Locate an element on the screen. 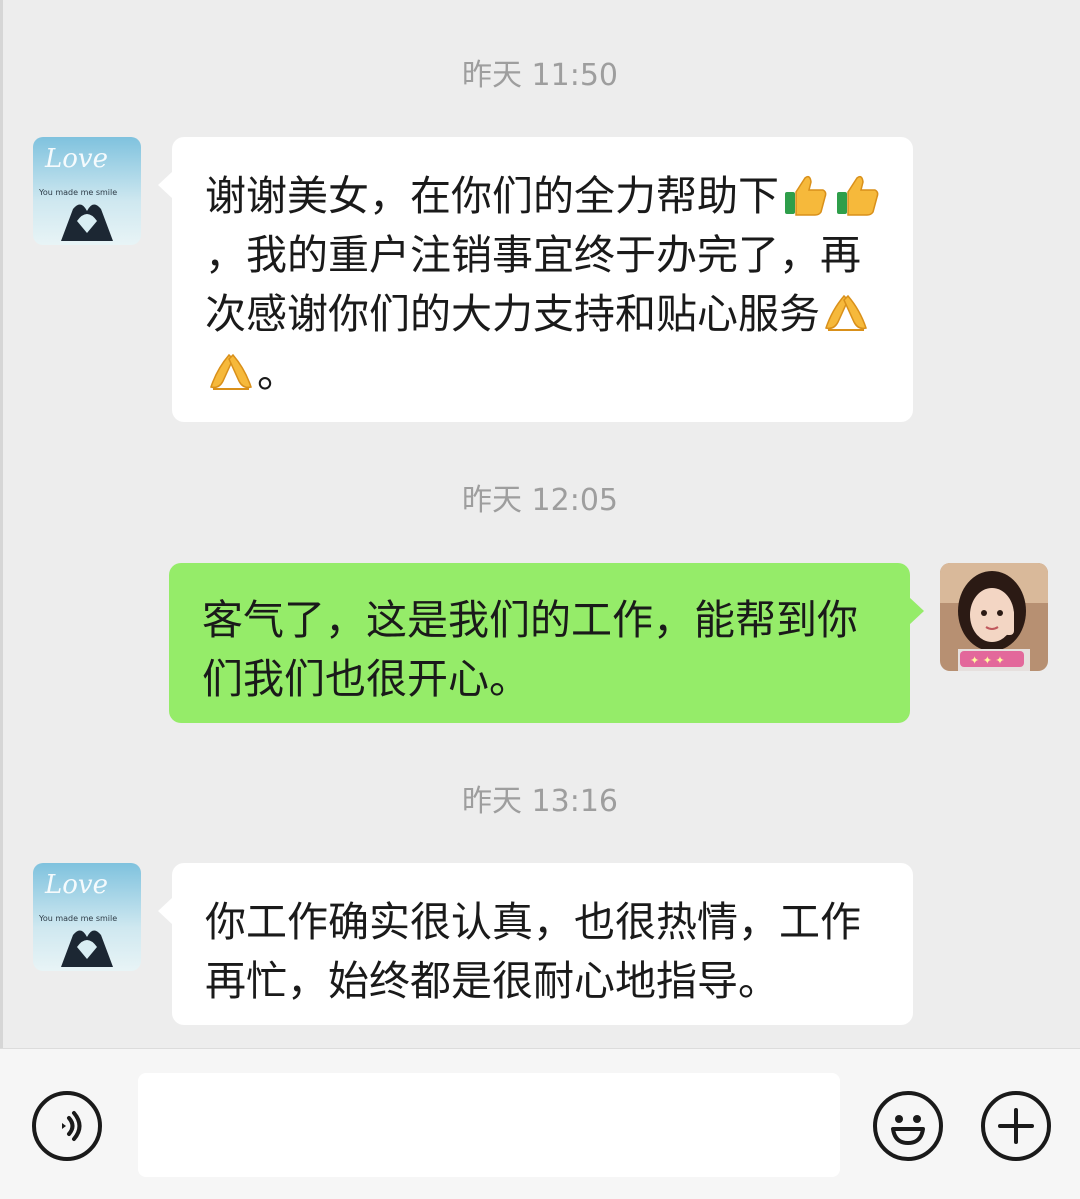 The width and height of the screenshot is (1080, 1199). plus-icon is located at coordinates (1016, 1126).